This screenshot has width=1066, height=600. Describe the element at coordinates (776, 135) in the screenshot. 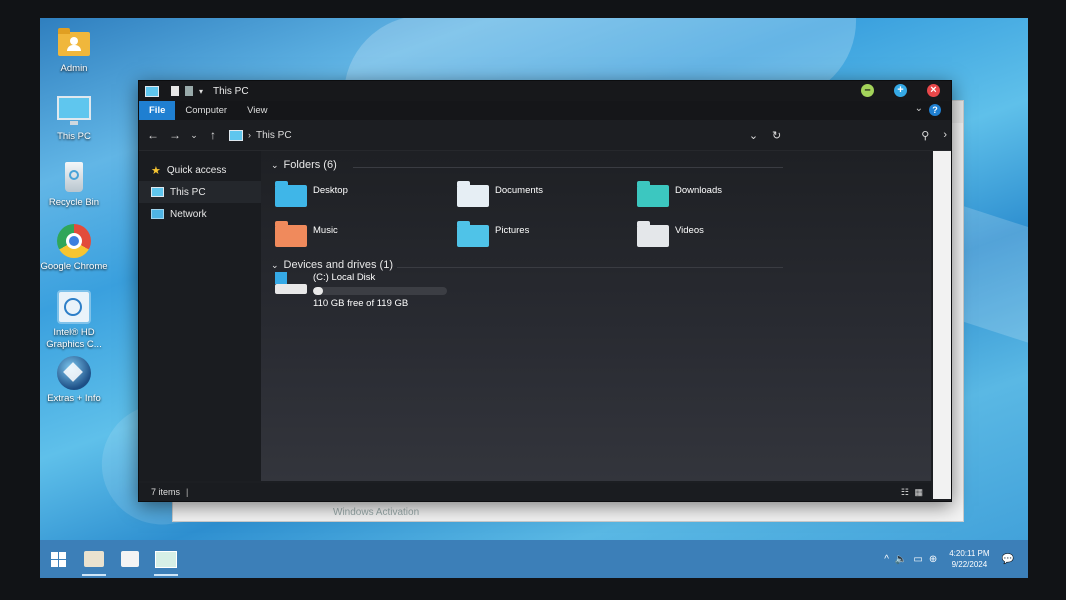

I see `refresh-icon: ↻` at that location.